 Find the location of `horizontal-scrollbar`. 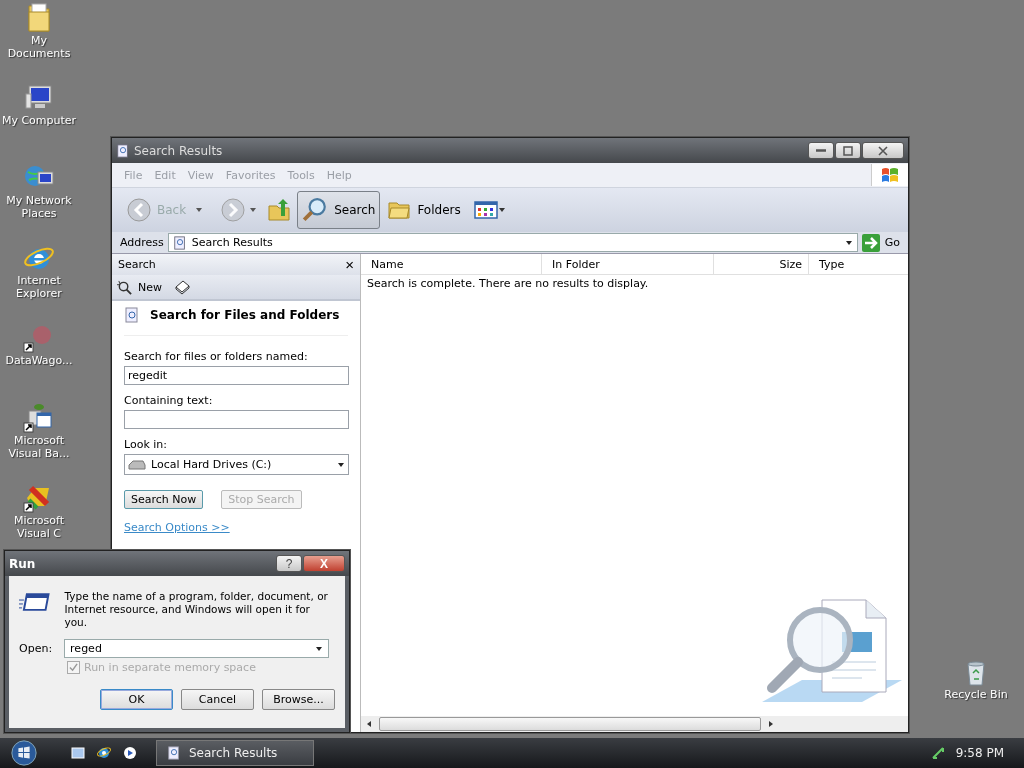

horizontal-scrollbar is located at coordinates (634, 724).